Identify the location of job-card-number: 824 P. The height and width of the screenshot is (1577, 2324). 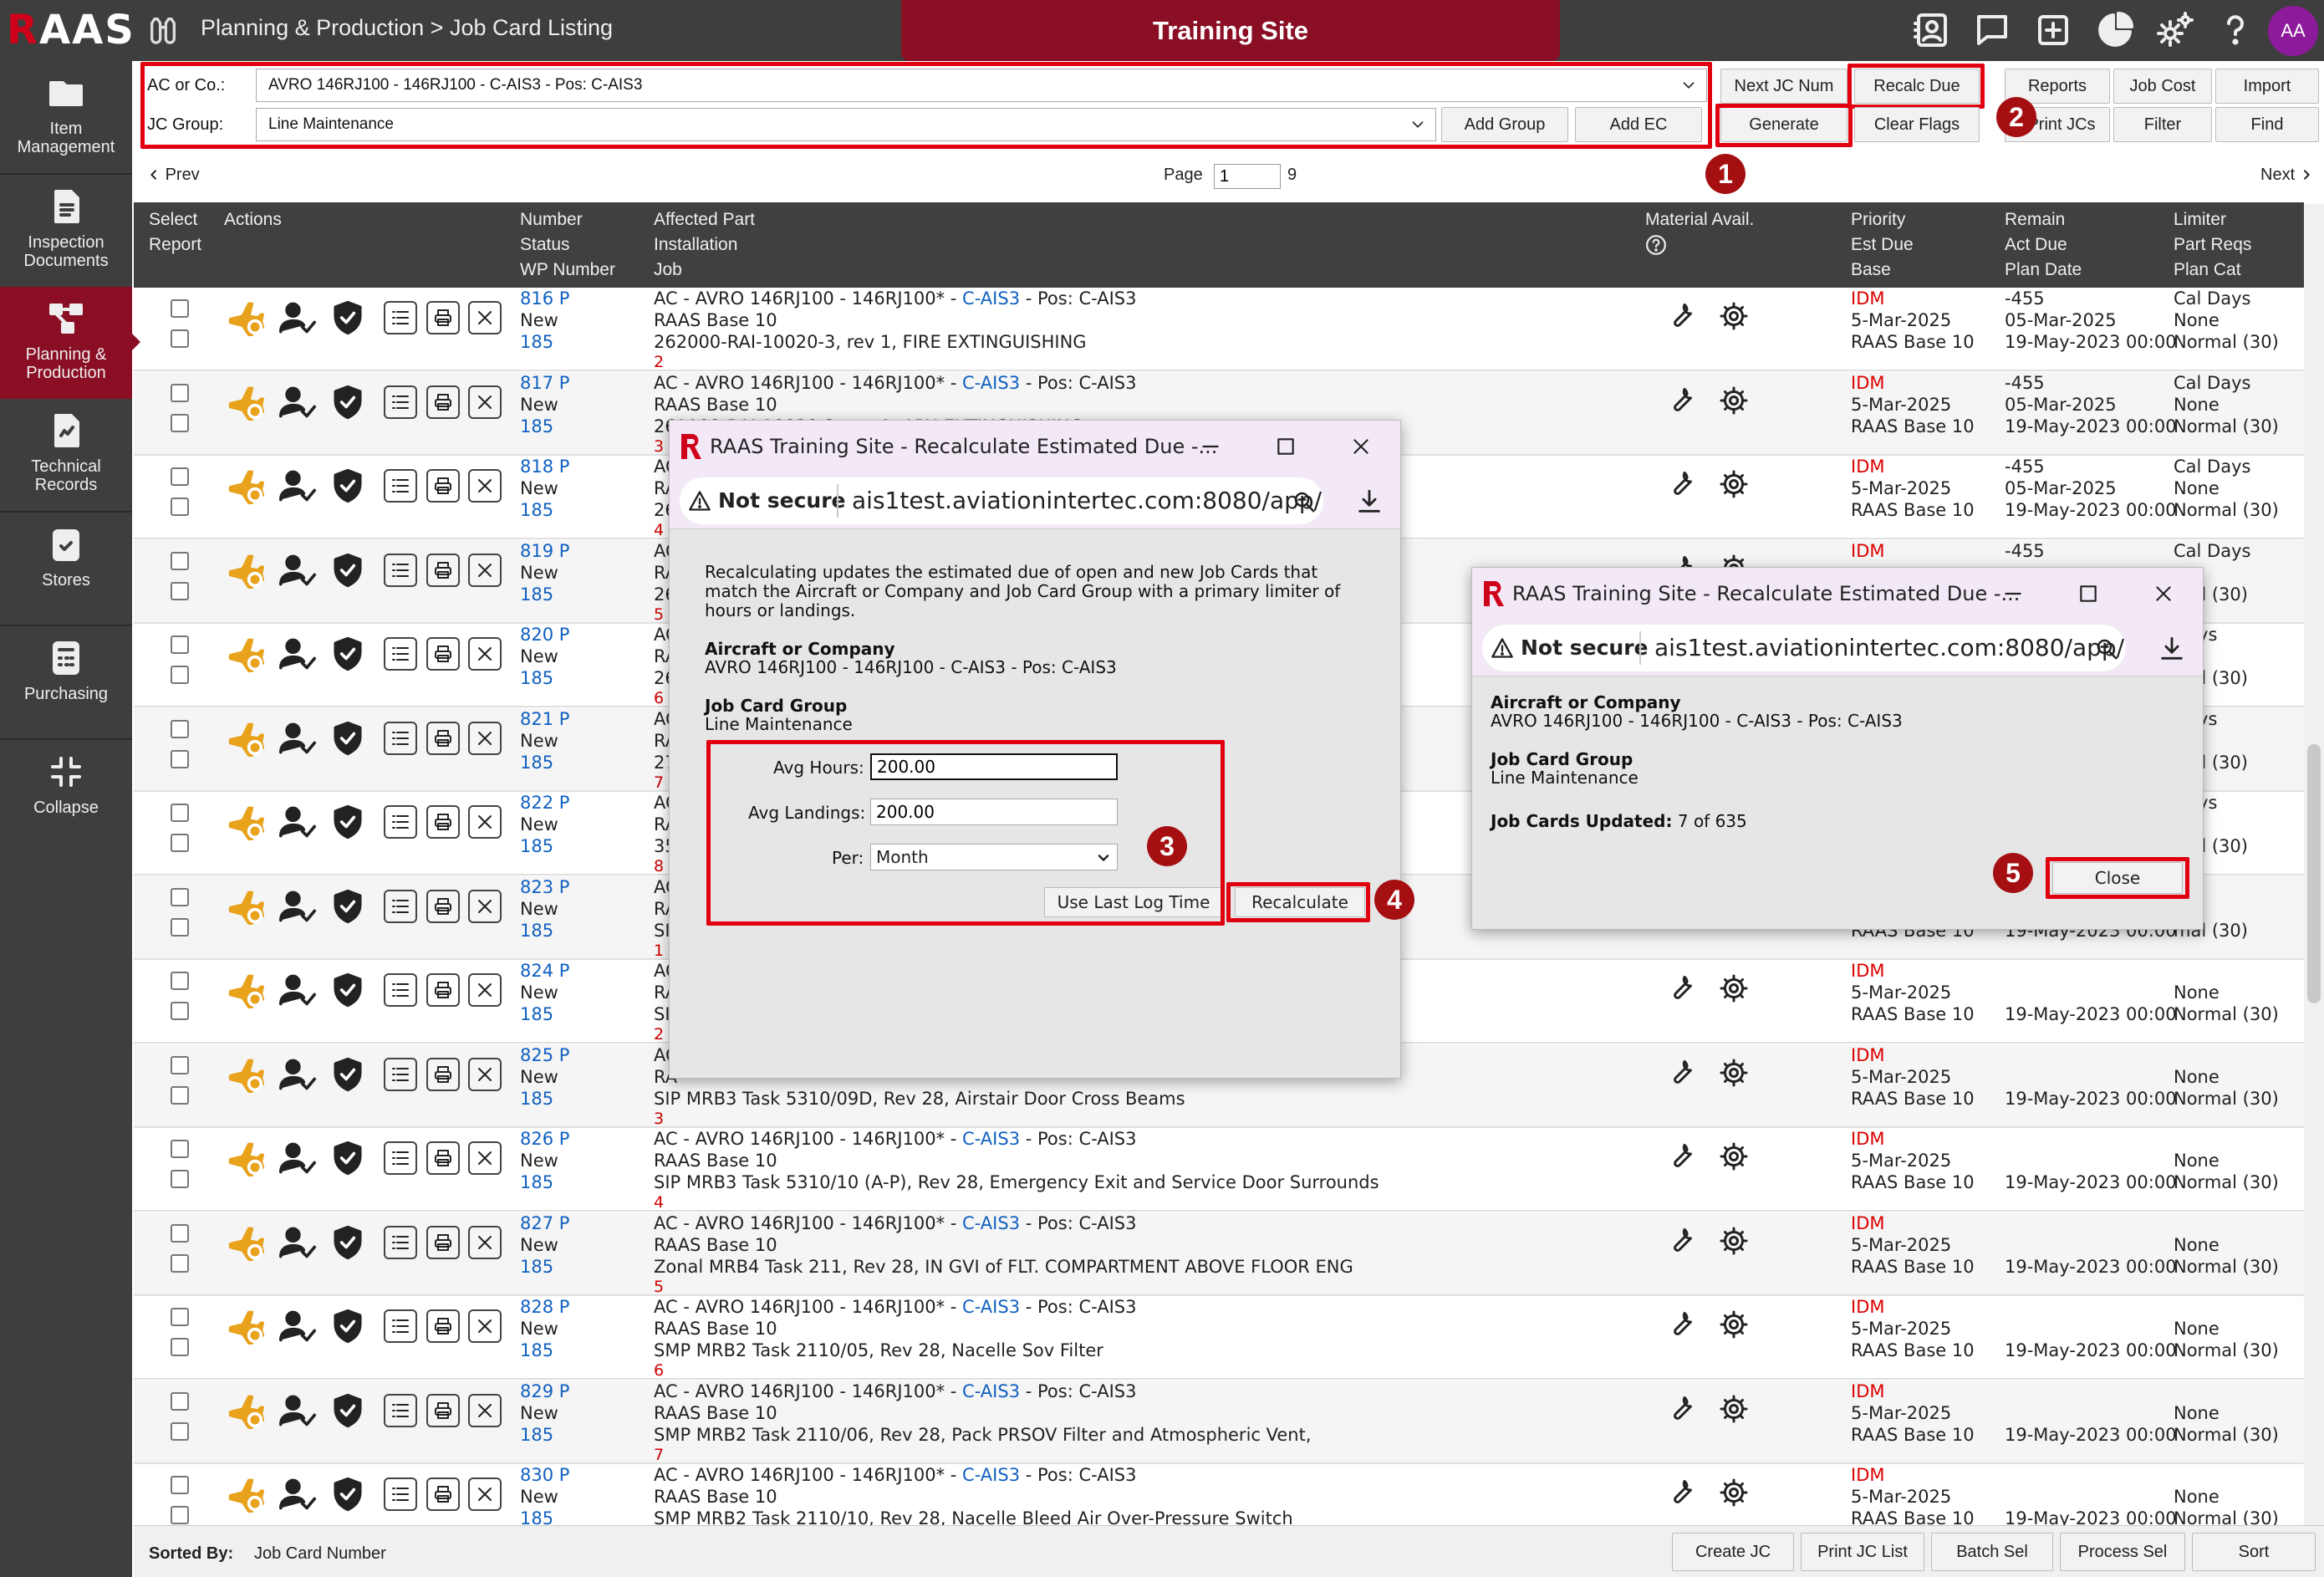
(544, 971).